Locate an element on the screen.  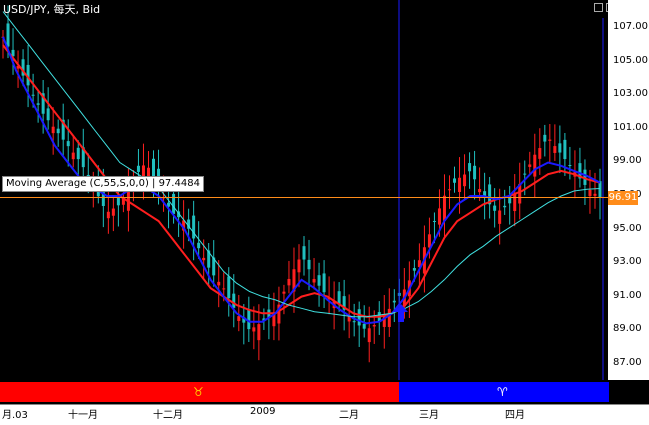
minimize-icon is located at coordinates (598, 7).